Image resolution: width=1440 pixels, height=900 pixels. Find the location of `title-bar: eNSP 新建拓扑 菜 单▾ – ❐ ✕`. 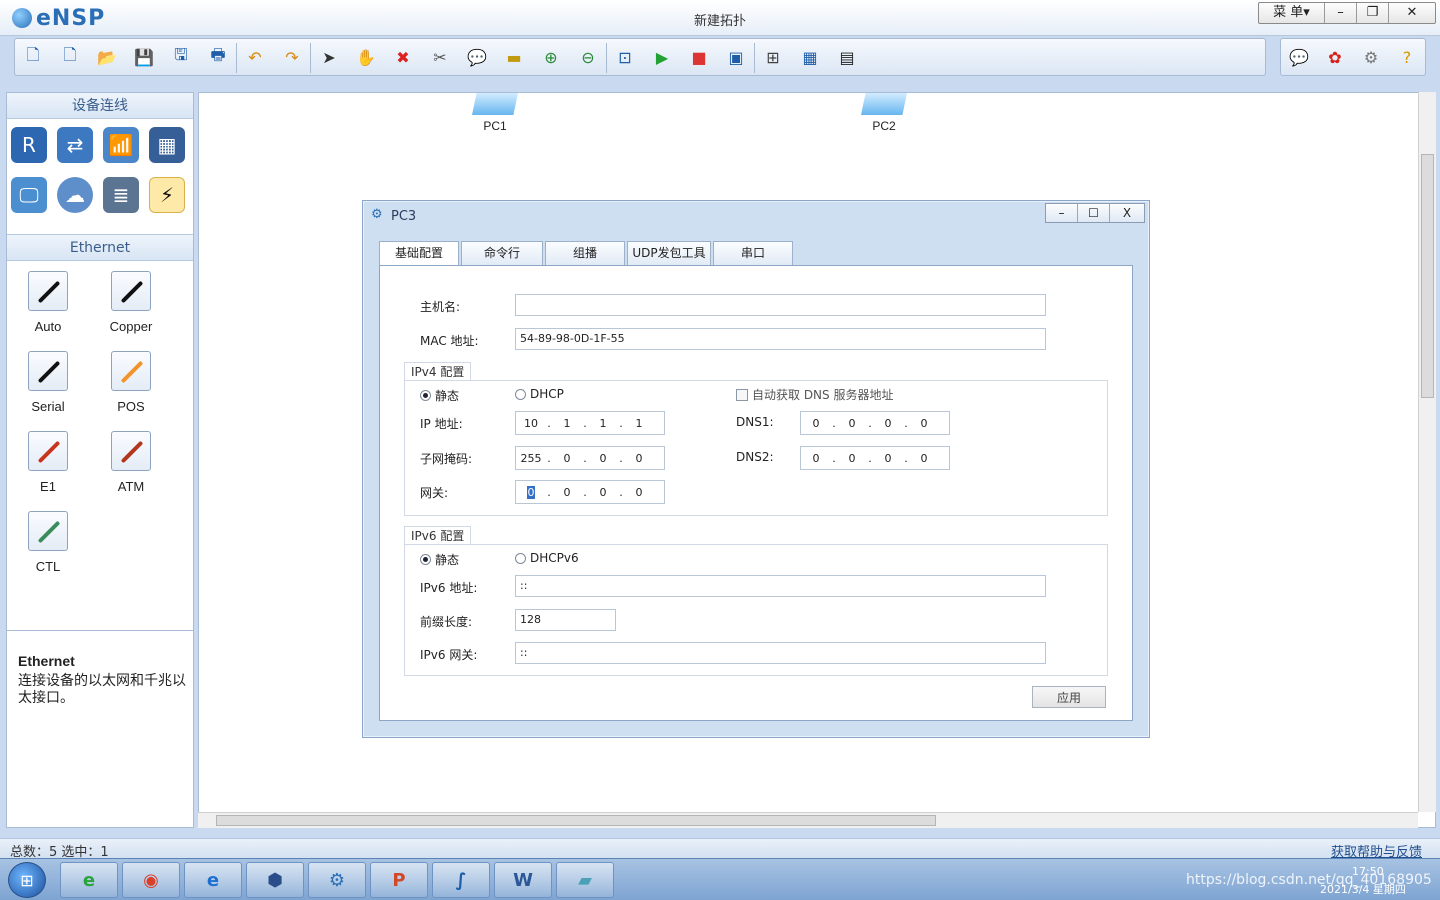

title-bar: eNSP 新建拓扑 菜 单▾ – ❐ ✕ is located at coordinates (720, 18).